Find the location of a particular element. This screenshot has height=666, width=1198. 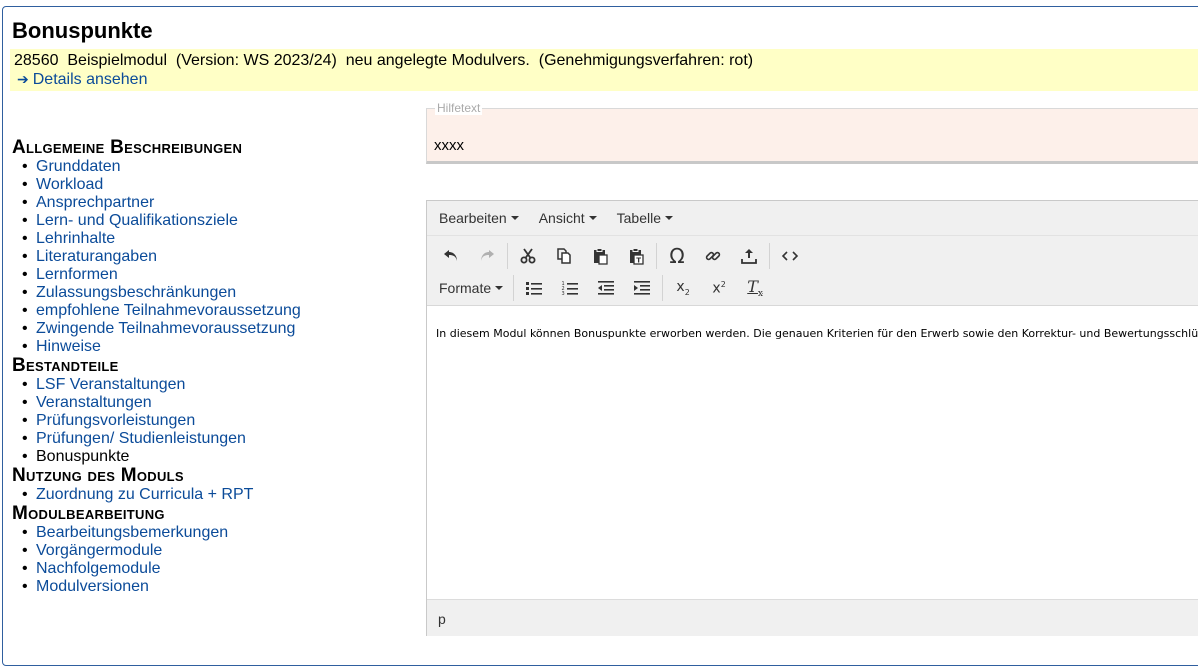

details-link-label: Details ansehen is located at coordinates (90, 79).